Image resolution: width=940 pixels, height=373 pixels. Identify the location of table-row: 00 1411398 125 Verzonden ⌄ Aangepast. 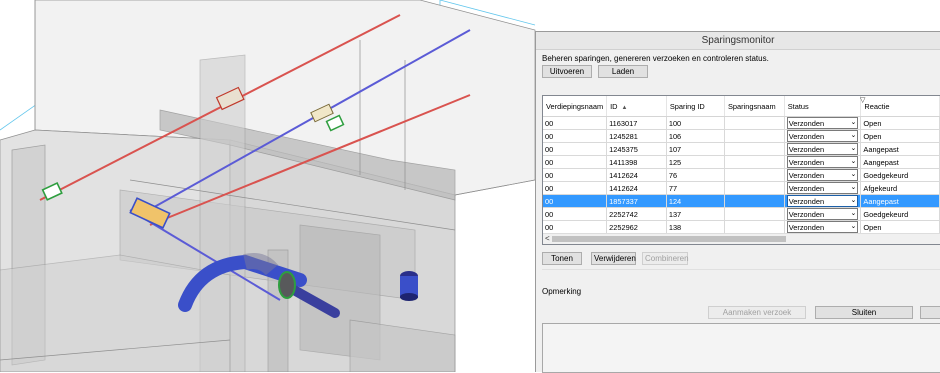
(741, 162).